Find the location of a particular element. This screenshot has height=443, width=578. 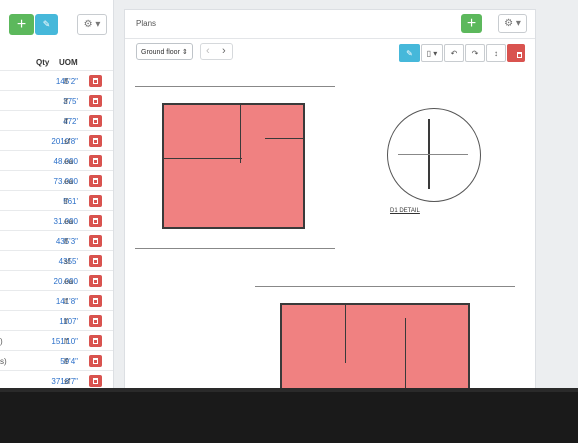

undo-button: ↶ is located at coordinates (454, 53).